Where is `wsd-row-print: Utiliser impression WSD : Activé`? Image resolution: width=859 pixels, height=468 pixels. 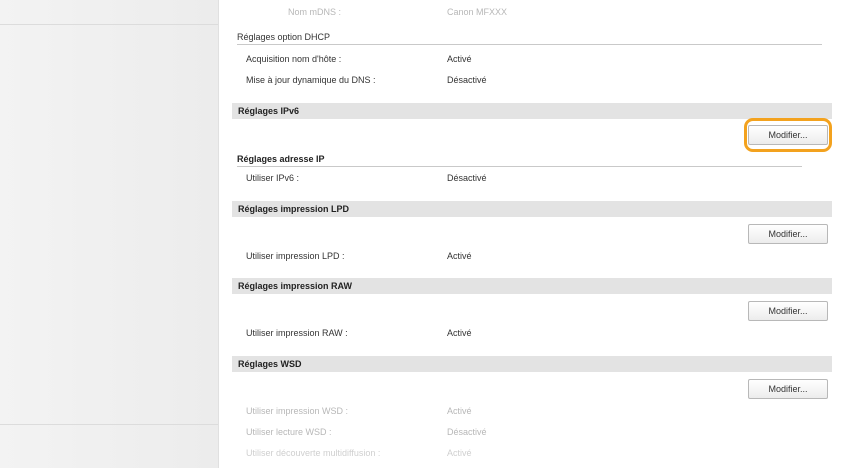 wsd-row-print: Utiliser impression WSD : Activé is located at coordinates (532, 411).